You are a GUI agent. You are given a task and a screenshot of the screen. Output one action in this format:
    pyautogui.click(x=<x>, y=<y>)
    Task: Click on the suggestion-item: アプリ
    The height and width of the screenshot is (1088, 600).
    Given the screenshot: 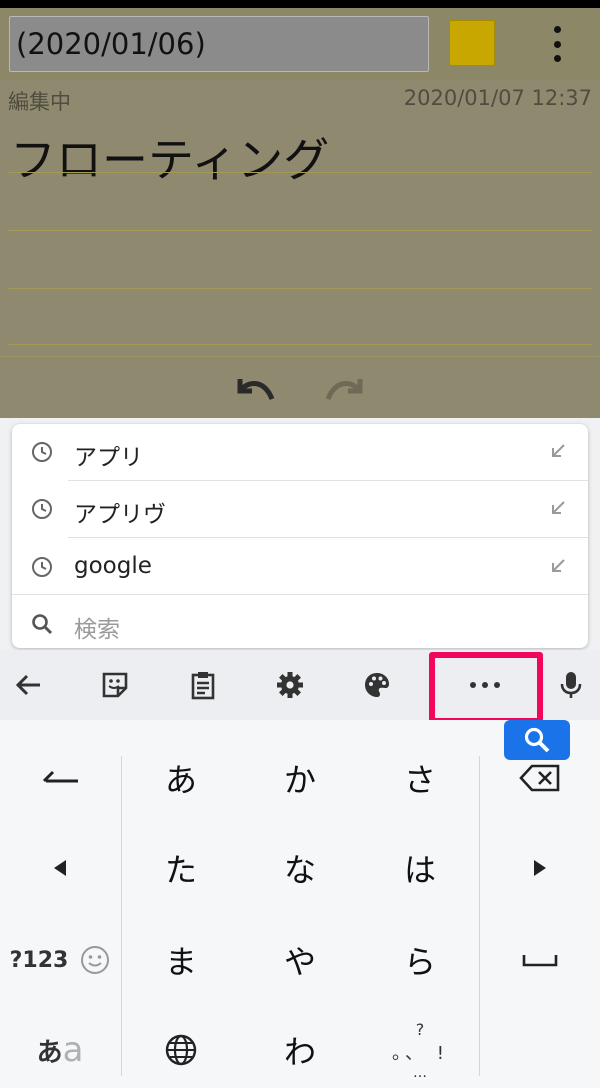 What is the action you would take?
    pyautogui.click(x=300, y=452)
    